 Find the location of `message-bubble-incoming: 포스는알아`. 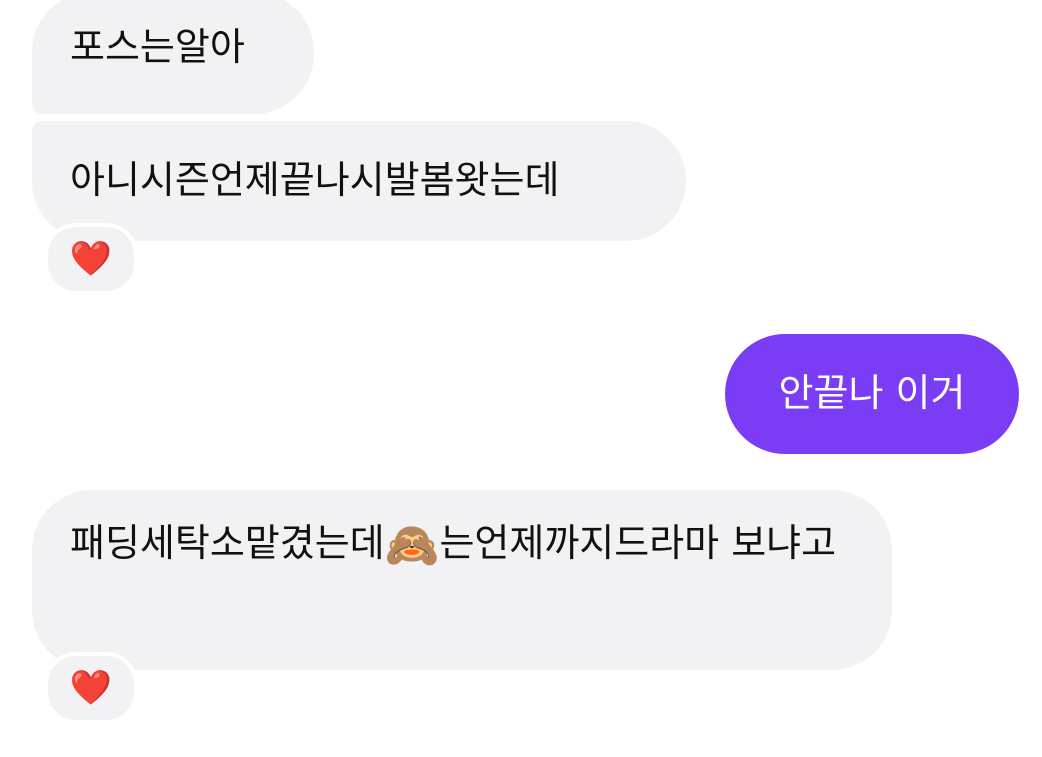

message-bubble-incoming: 포스는알아 is located at coordinates (173, 57).